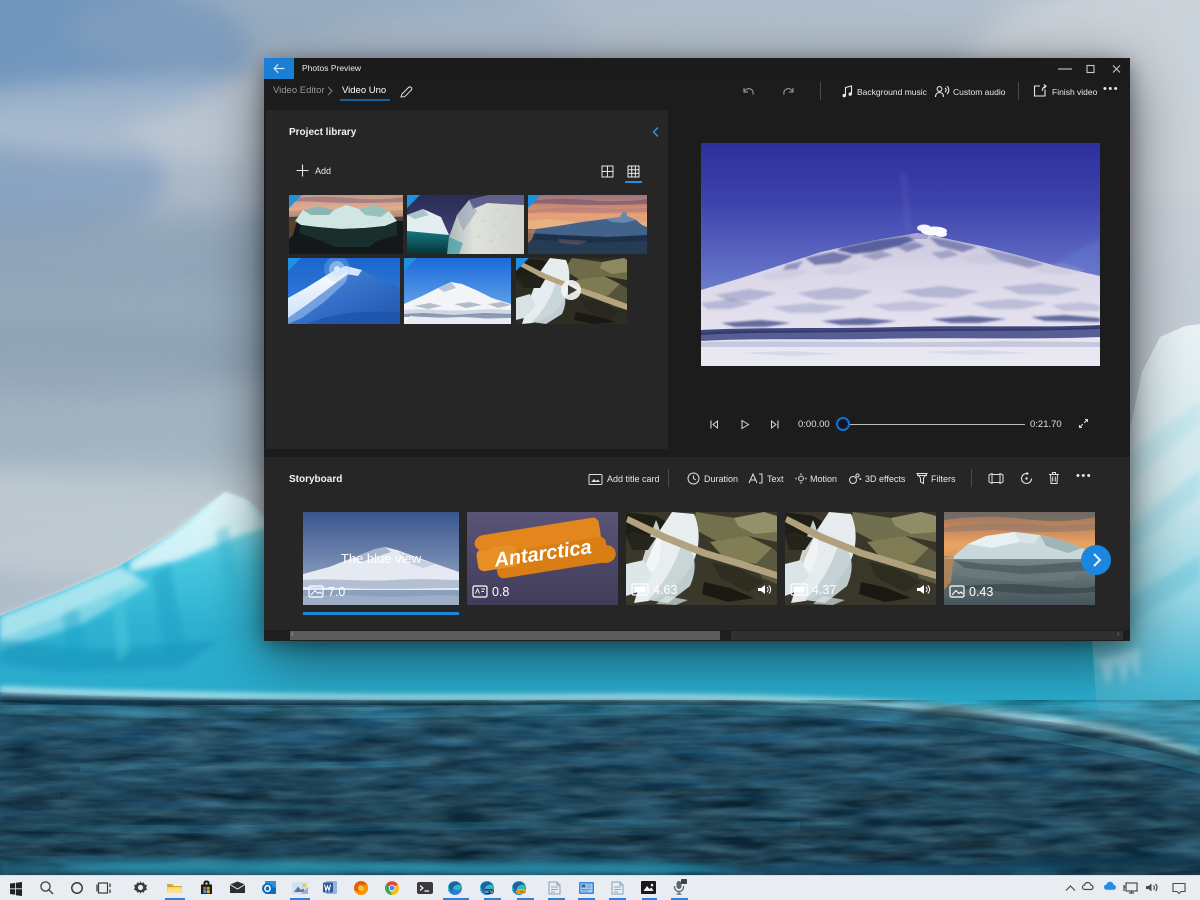 The height and width of the screenshot is (900, 1200). I want to click on svg-text: 4.63, so click(665, 590).